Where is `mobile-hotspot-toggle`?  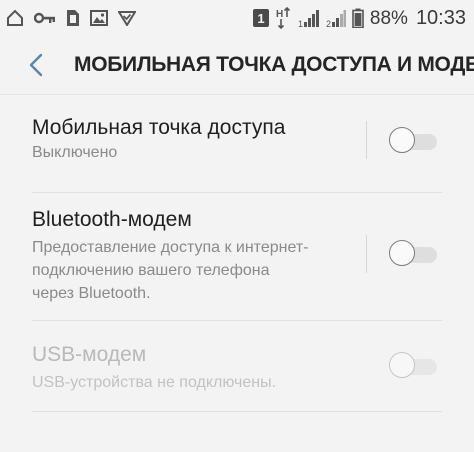
mobile-hotspot-toggle is located at coordinates (414, 141).